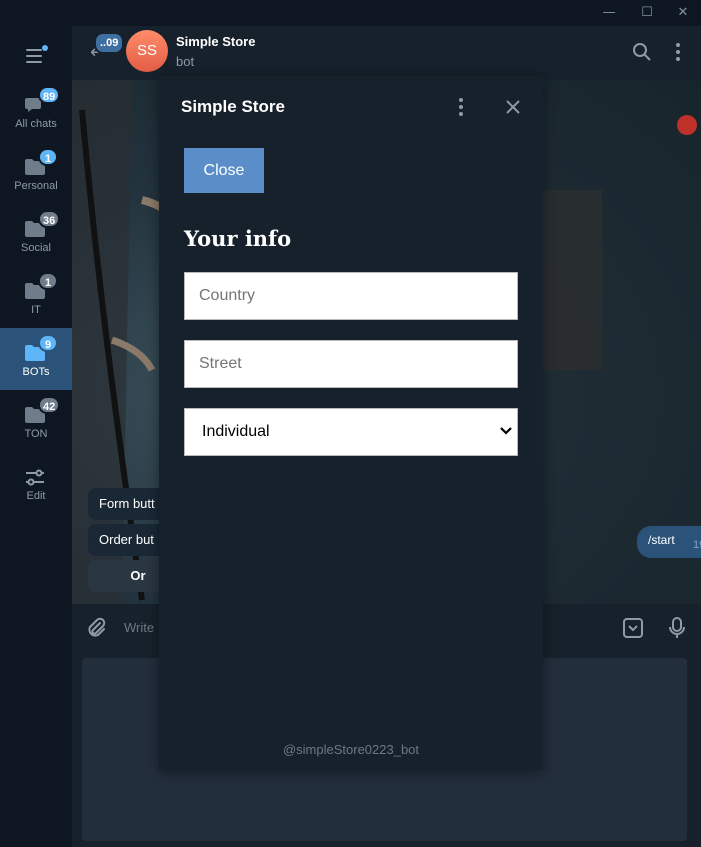 The height and width of the screenshot is (847, 701). I want to click on folder-label: Personal, so click(36, 186).